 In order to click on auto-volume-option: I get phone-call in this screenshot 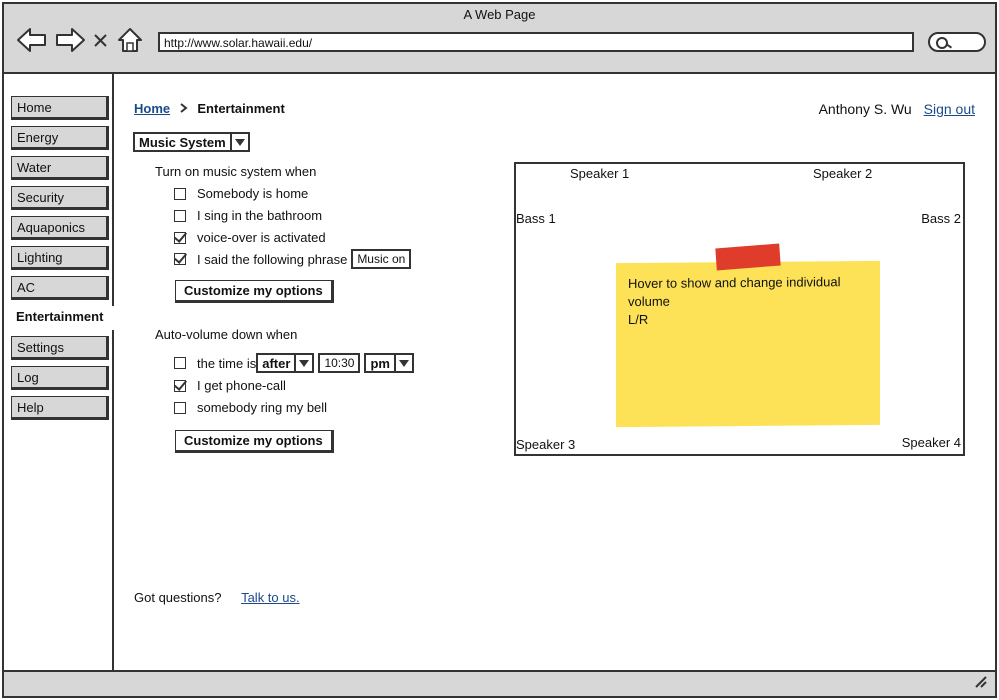, I will do `click(230, 385)`.